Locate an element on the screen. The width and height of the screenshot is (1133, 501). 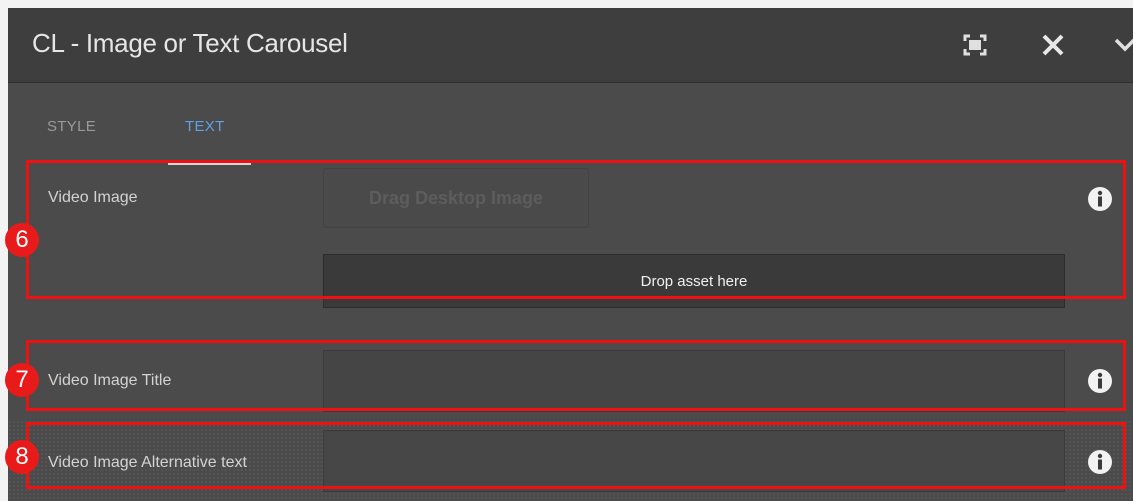
annotation-badge-8: 8 is located at coordinates (22, 457).